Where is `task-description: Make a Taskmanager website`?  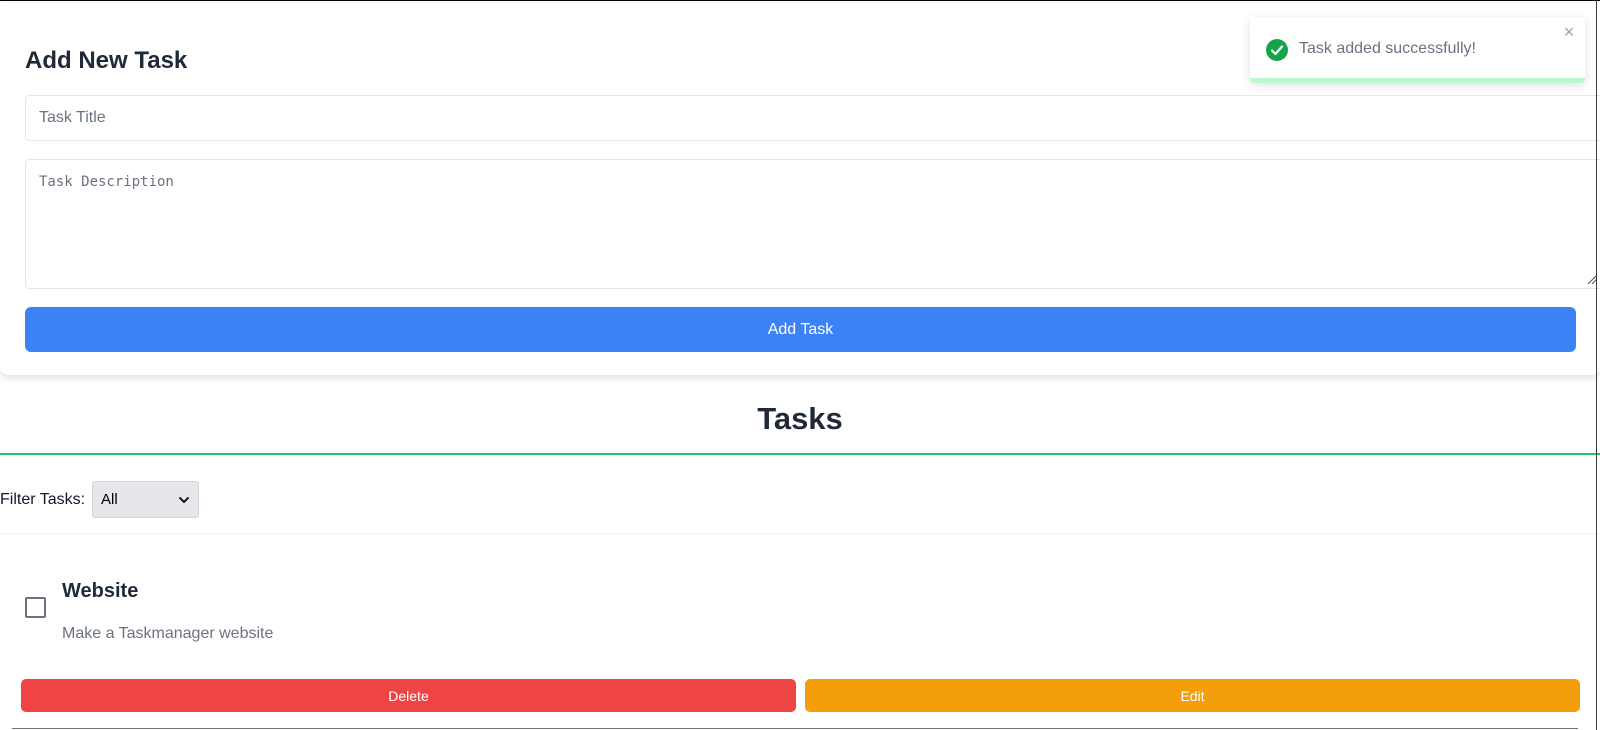 task-description: Make a Taskmanager website is located at coordinates (168, 633).